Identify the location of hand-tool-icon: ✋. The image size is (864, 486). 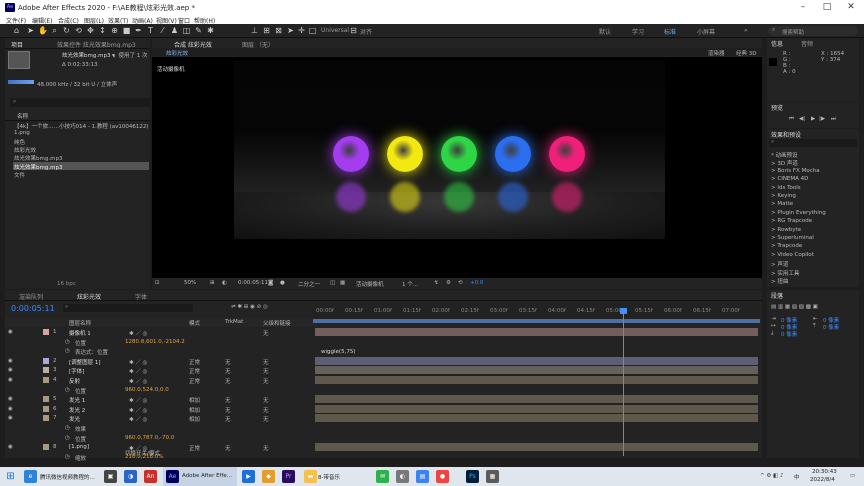
(43, 30).